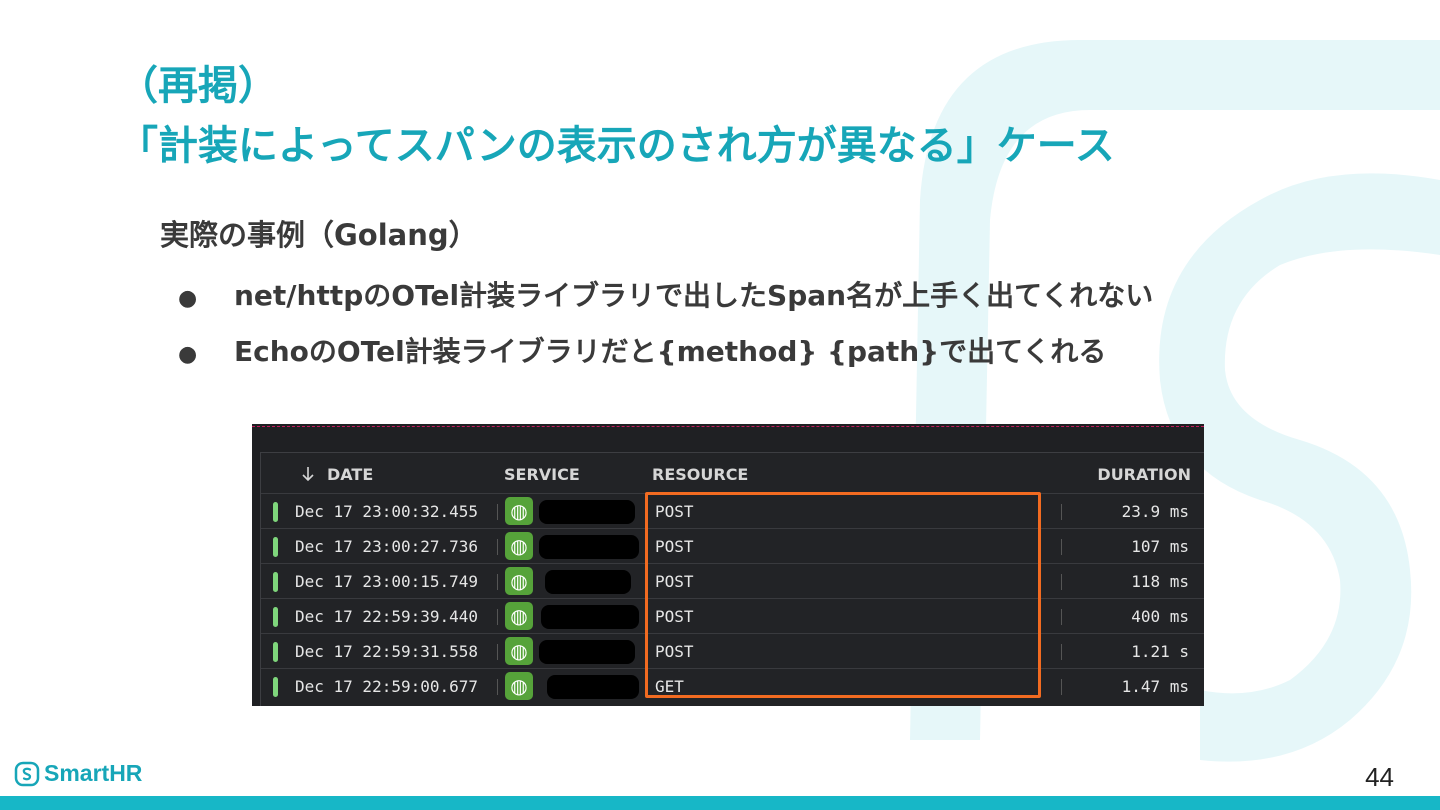  What do you see at coordinates (1155, 511) in the screenshot?
I see `row-duration: 23.9 ms` at bounding box center [1155, 511].